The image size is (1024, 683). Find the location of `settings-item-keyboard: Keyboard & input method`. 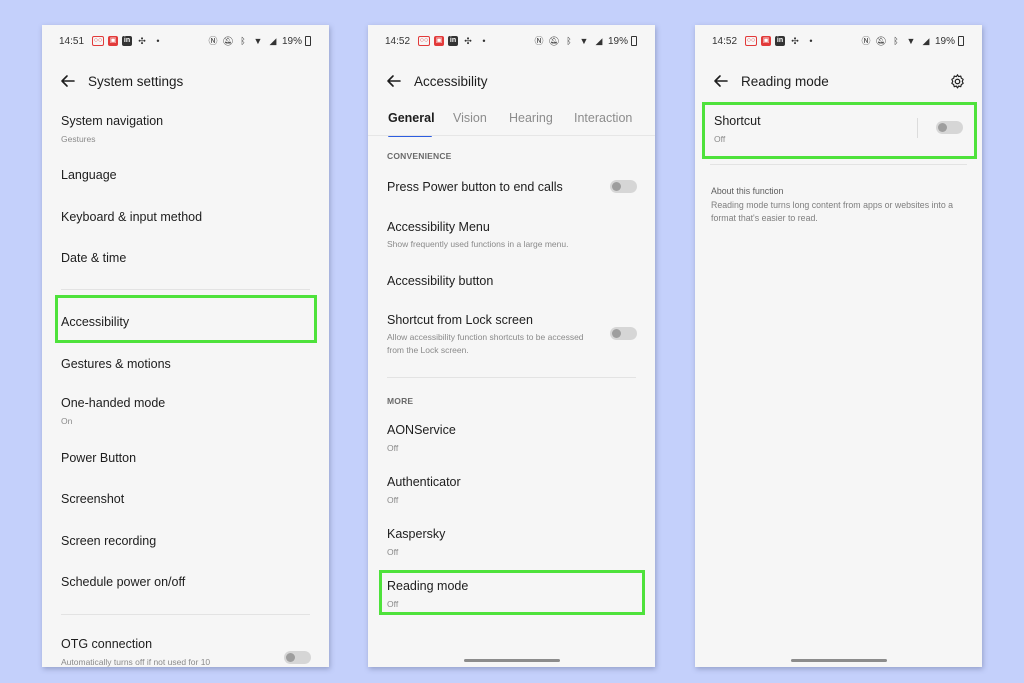

settings-item-keyboard: Keyboard & input method is located at coordinates (131, 217).